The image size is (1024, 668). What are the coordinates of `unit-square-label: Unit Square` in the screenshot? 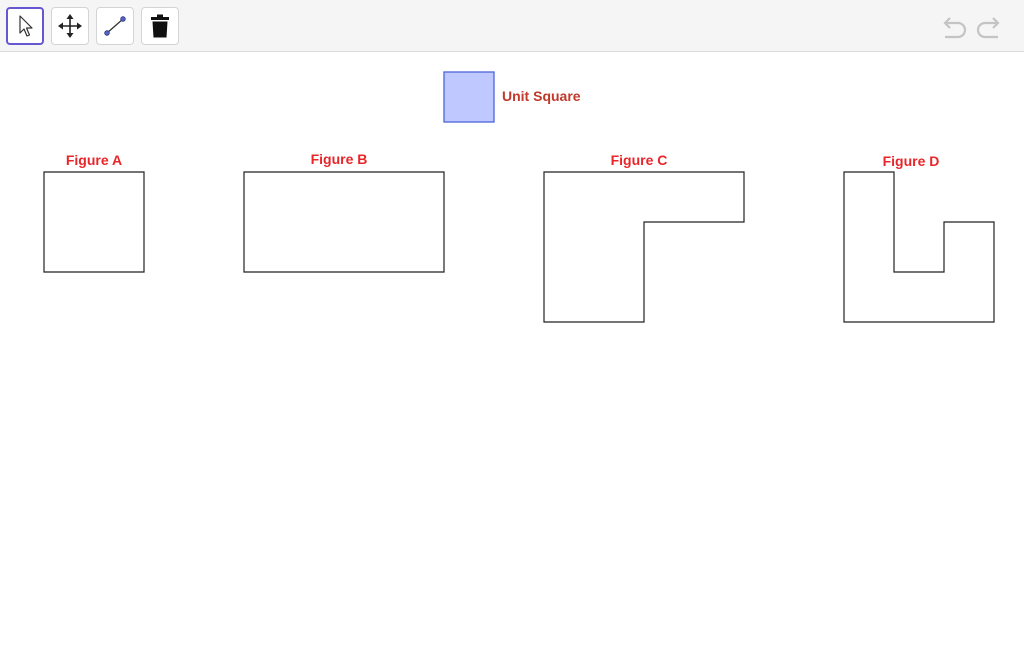 It's located at (541, 96).